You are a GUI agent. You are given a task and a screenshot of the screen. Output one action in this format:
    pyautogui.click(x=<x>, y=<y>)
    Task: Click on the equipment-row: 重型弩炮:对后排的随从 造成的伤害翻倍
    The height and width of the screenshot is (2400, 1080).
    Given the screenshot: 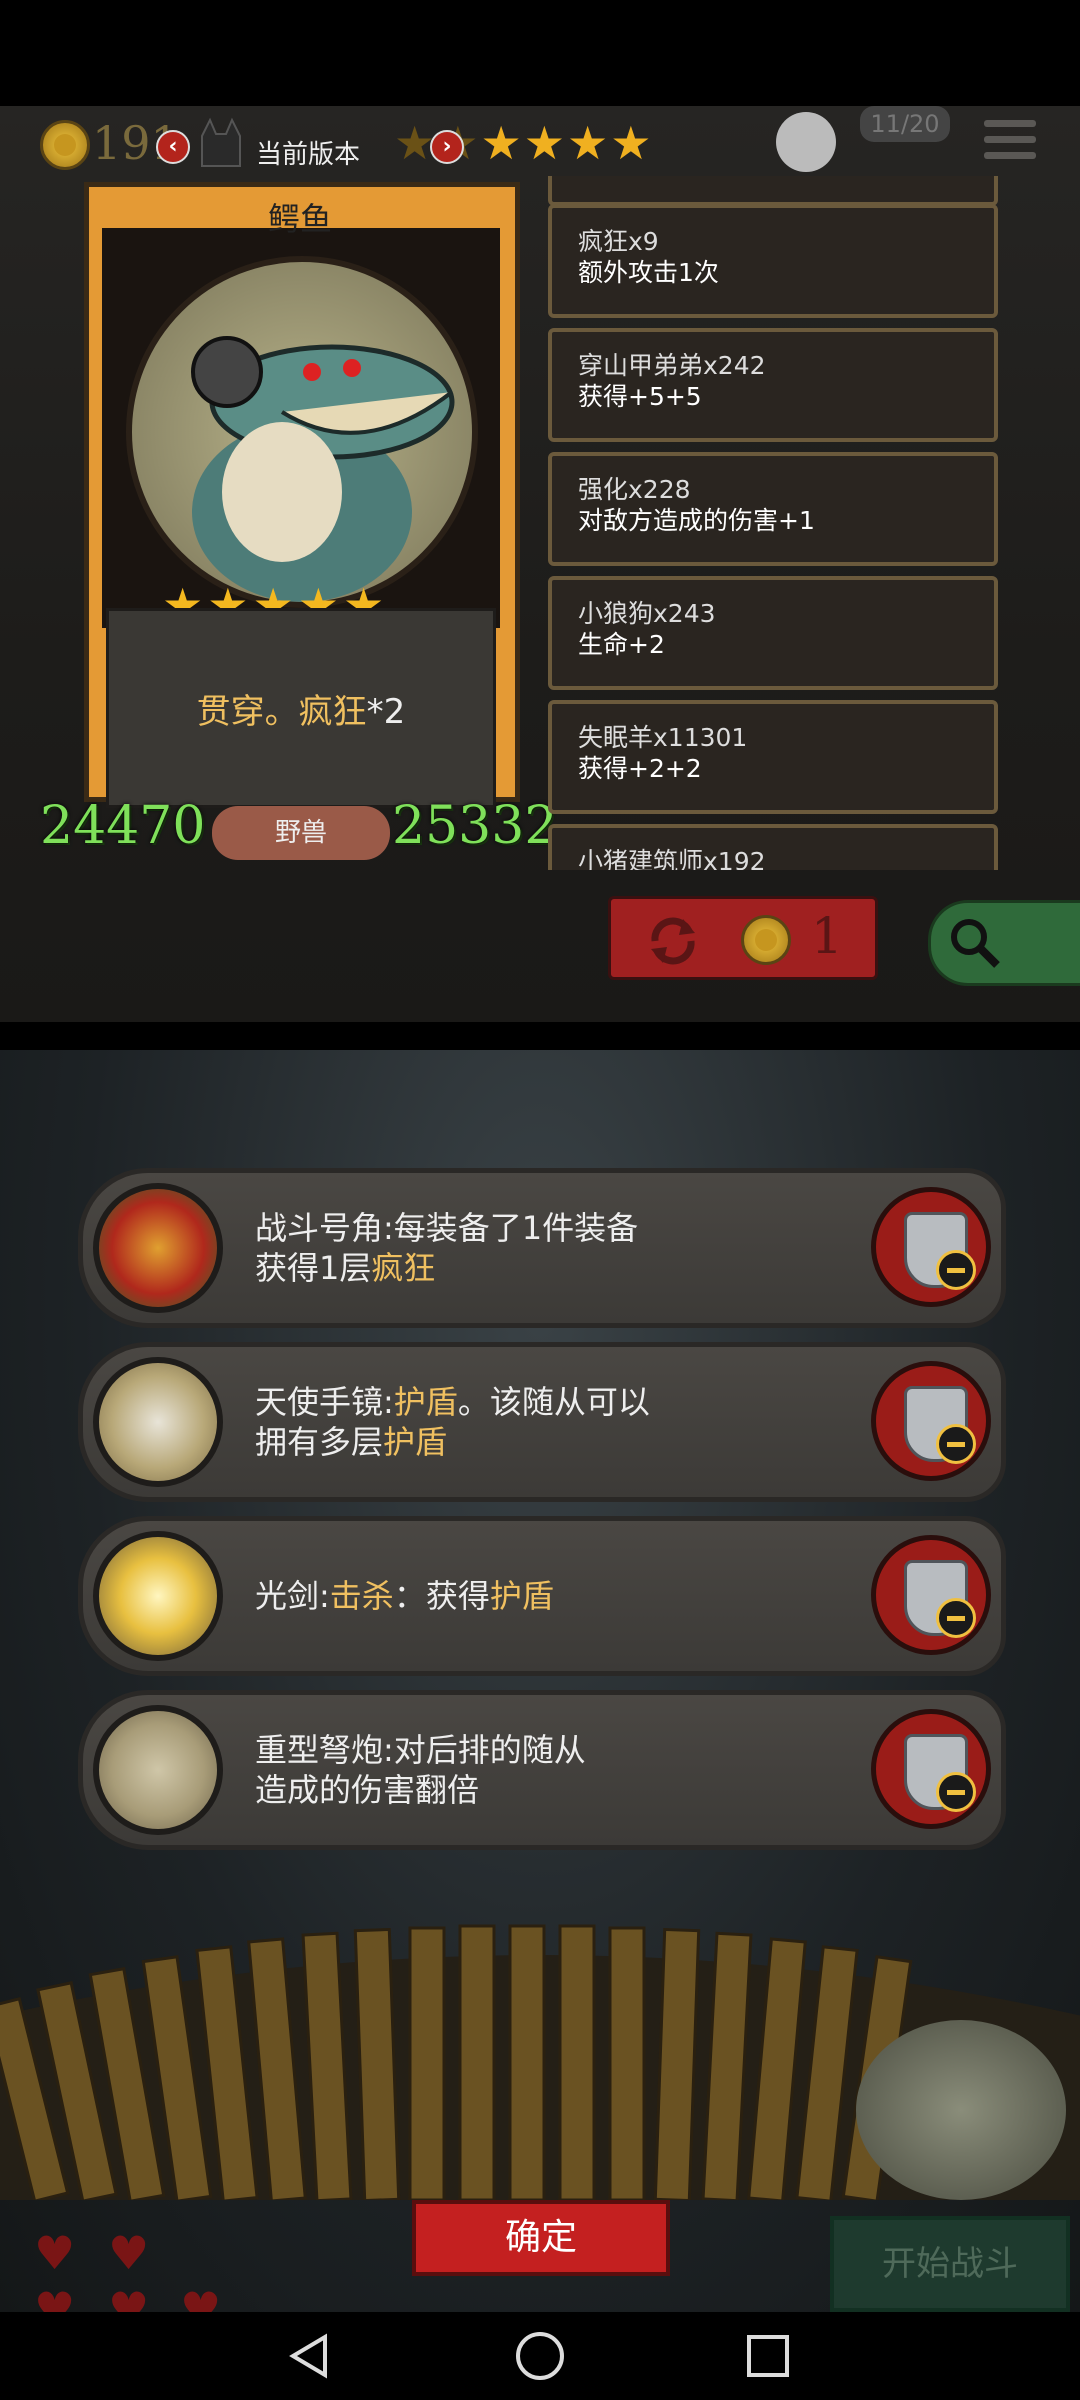 What is the action you would take?
    pyautogui.click(x=542, y=1770)
    